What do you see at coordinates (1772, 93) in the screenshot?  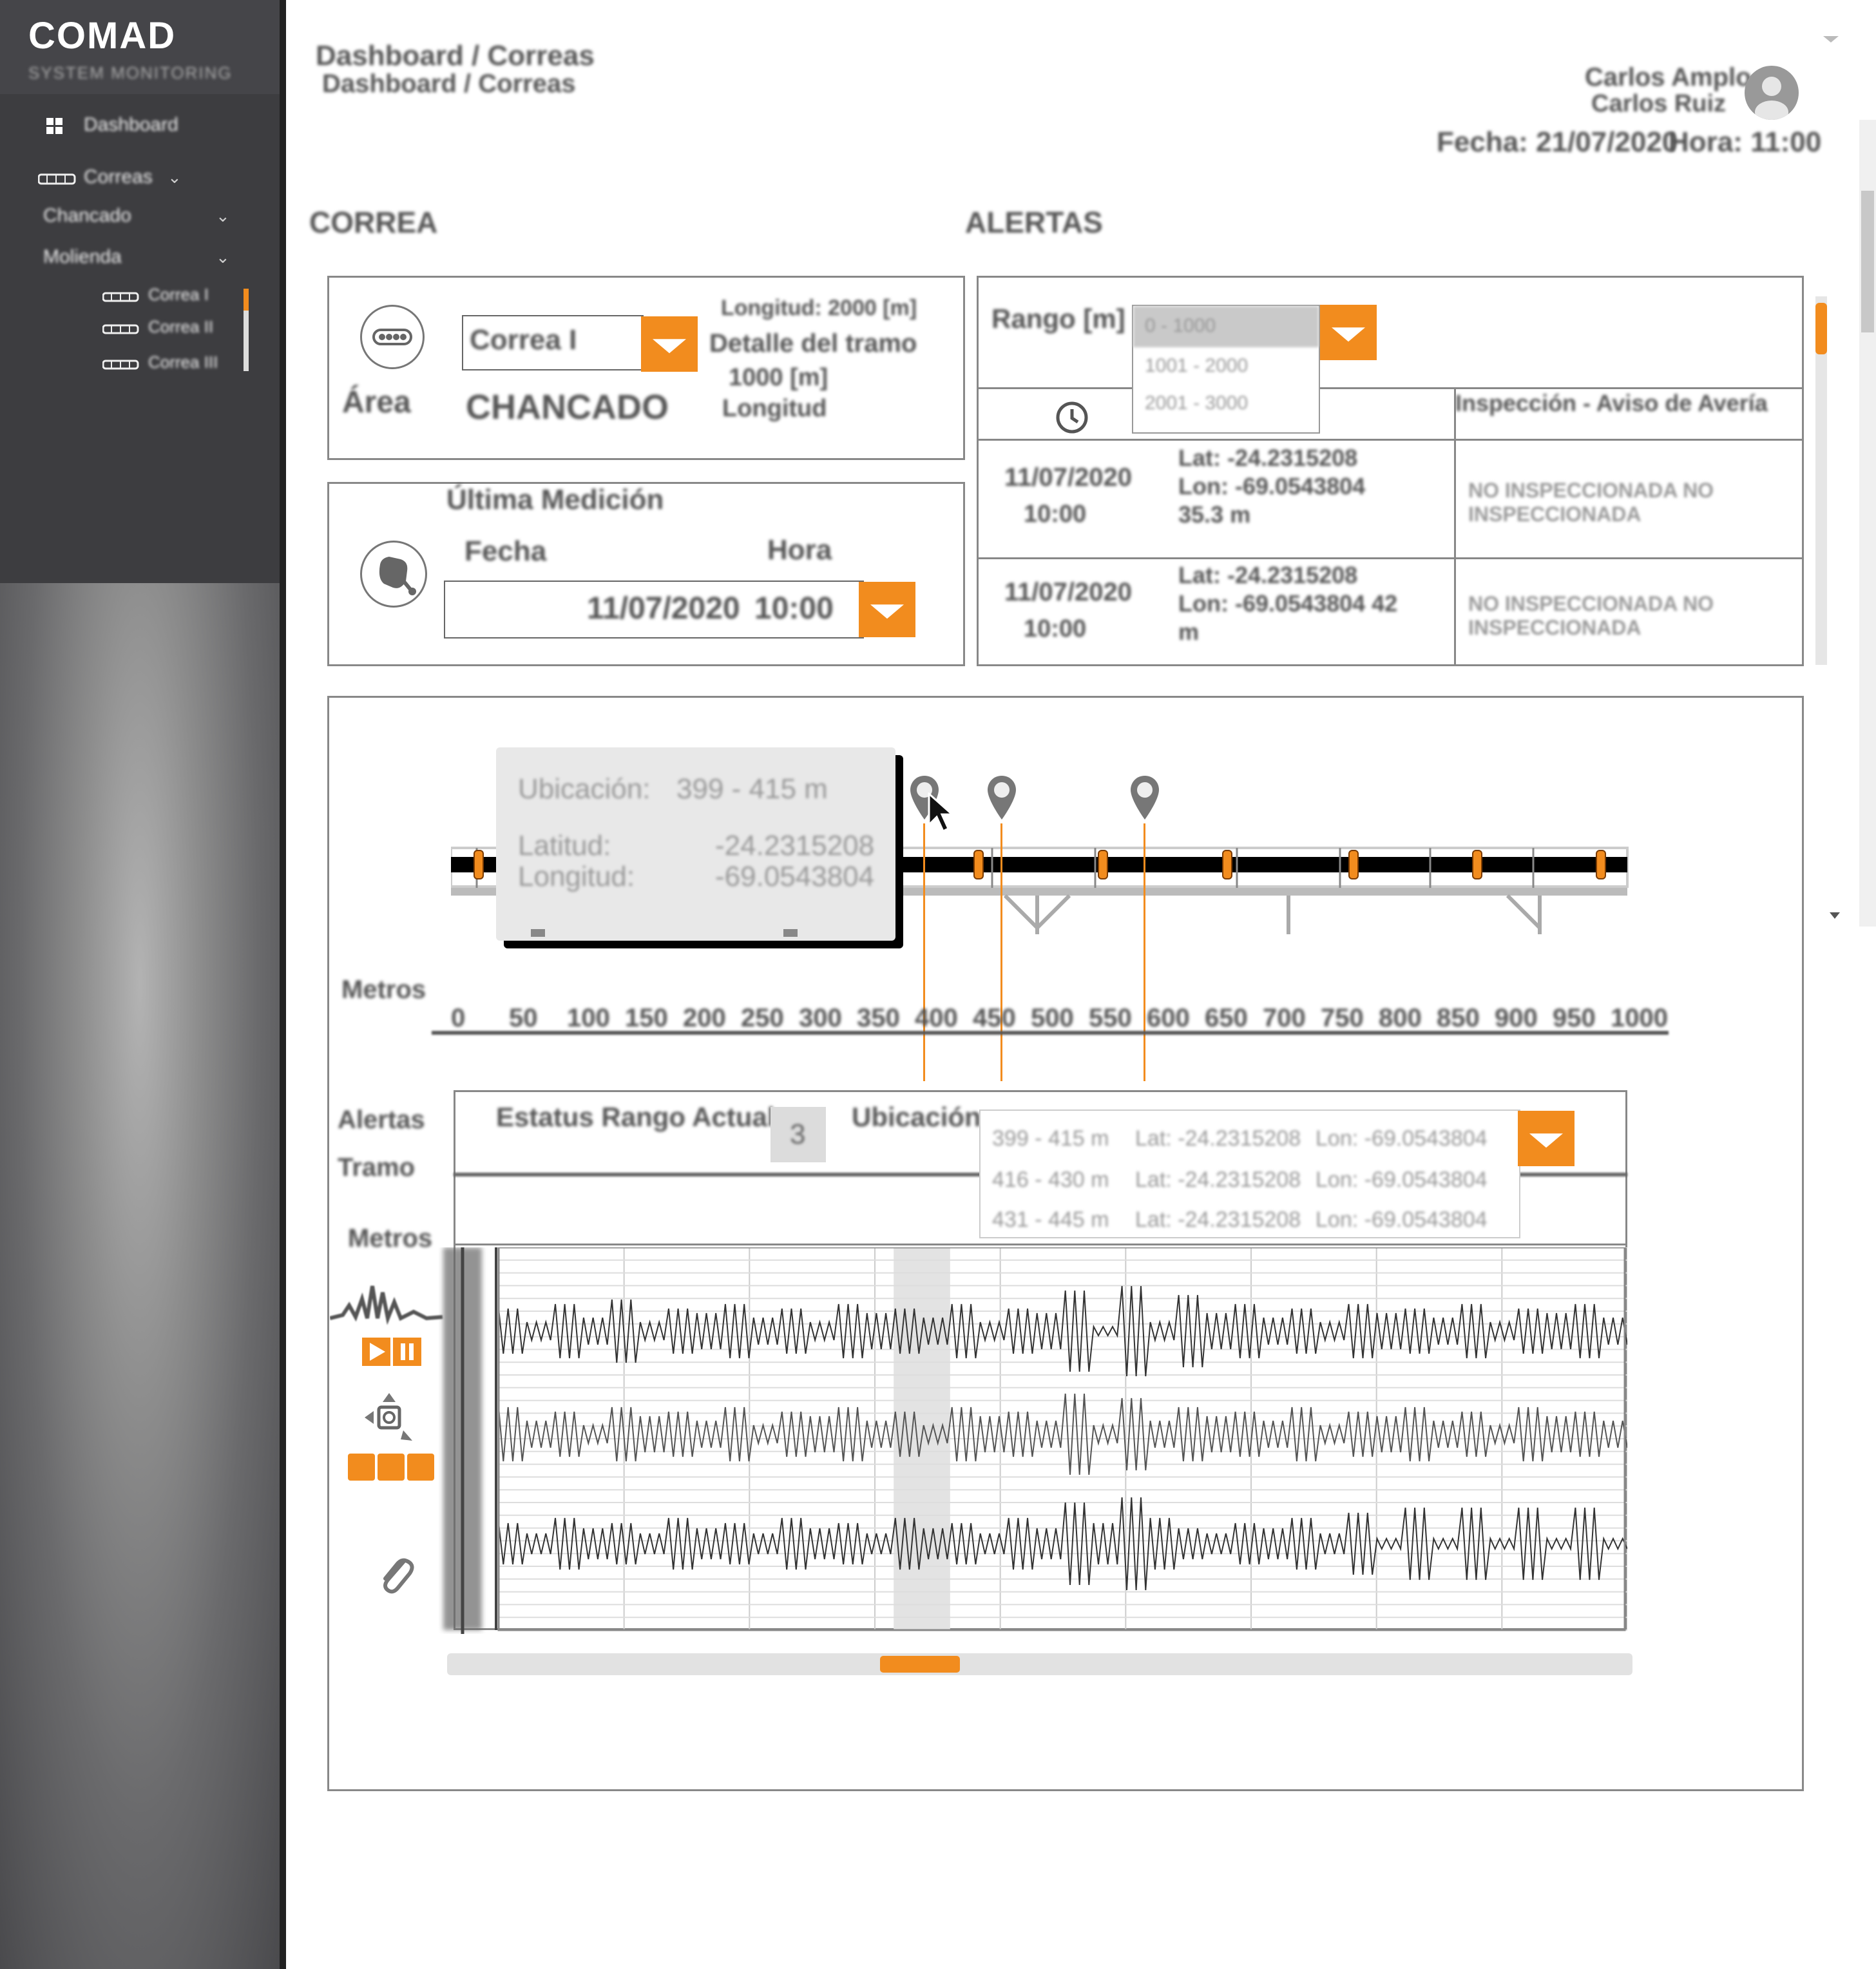 I see `avatar` at bounding box center [1772, 93].